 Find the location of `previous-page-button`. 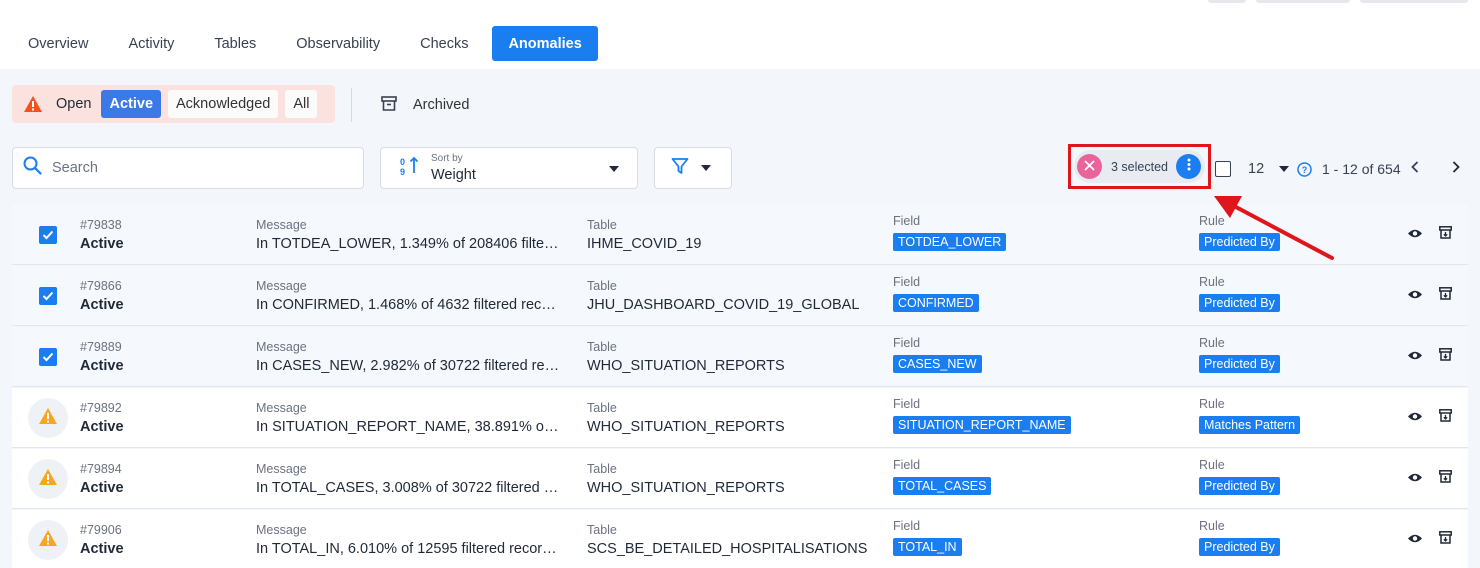

previous-page-button is located at coordinates (1415, 169).